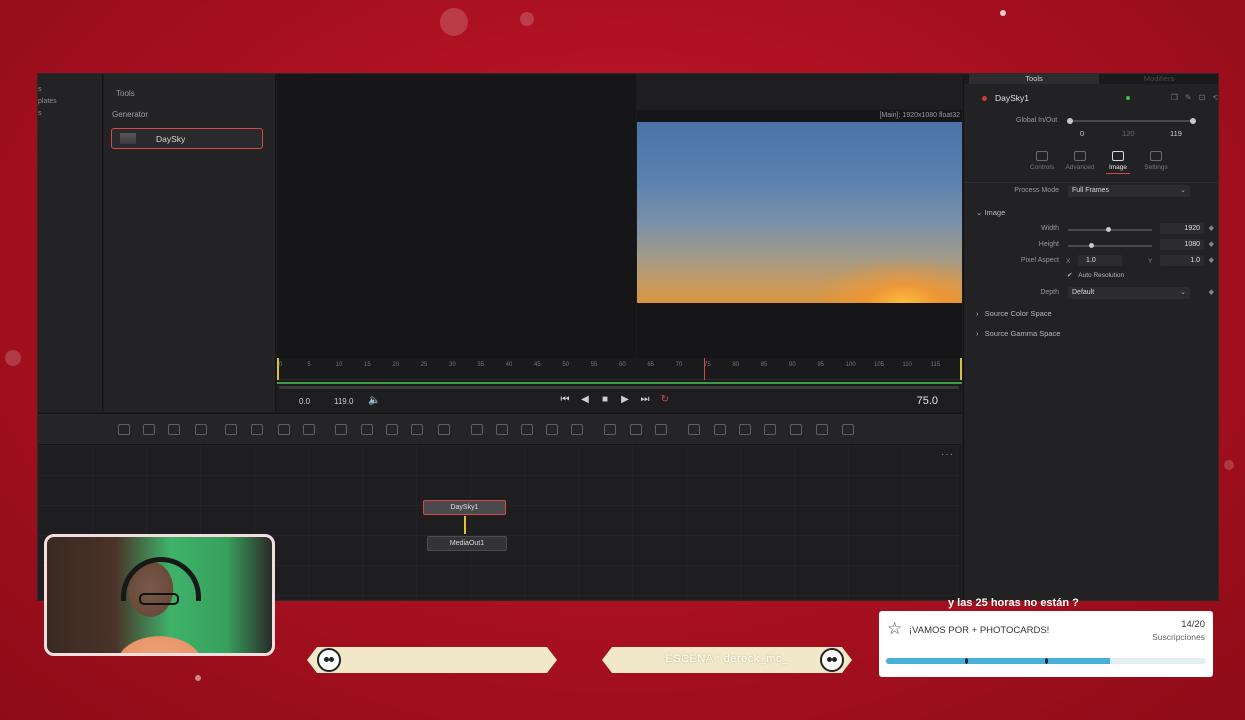  I want to click on node-version-icon, so click(1128, 98).